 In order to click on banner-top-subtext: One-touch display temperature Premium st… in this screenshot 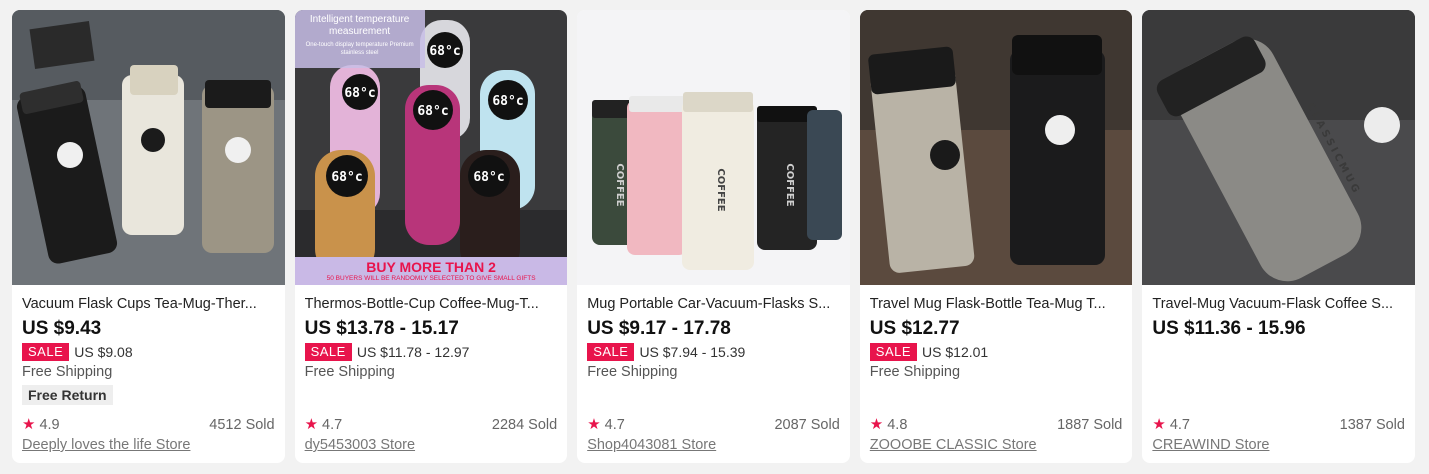, I will do `click(359, 49)`.